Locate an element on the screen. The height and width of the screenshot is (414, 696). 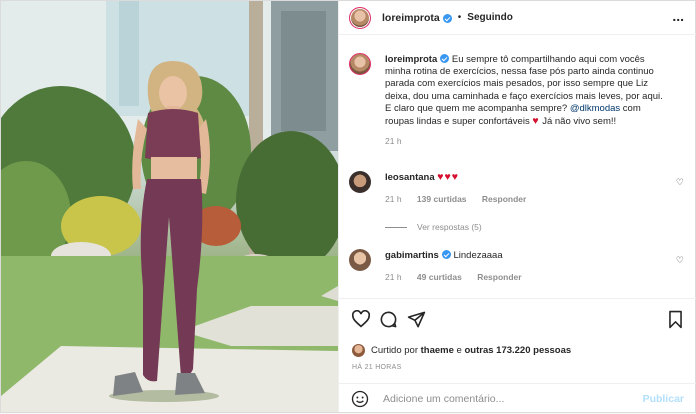
comment-text: Lindezaaaa is located at coordinates (478, 255).